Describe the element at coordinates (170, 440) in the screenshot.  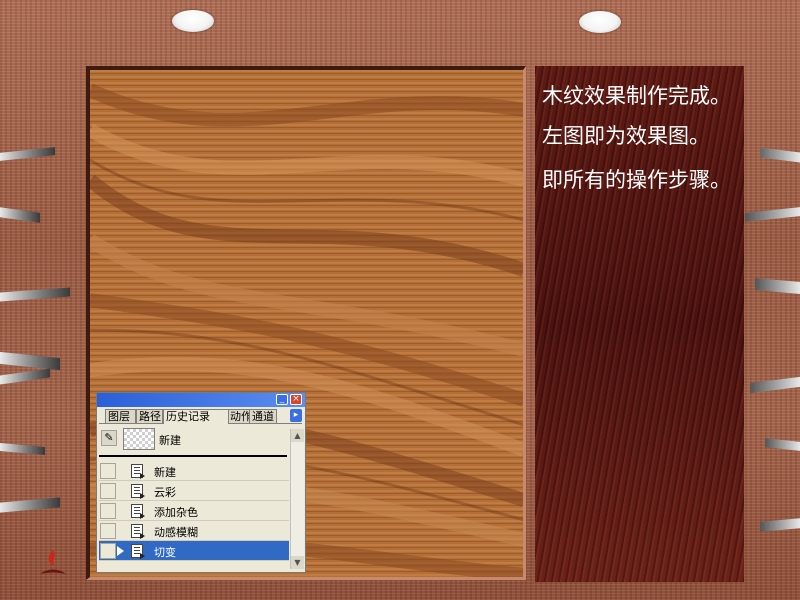
I see `snapshot-label: 新建` at that location.